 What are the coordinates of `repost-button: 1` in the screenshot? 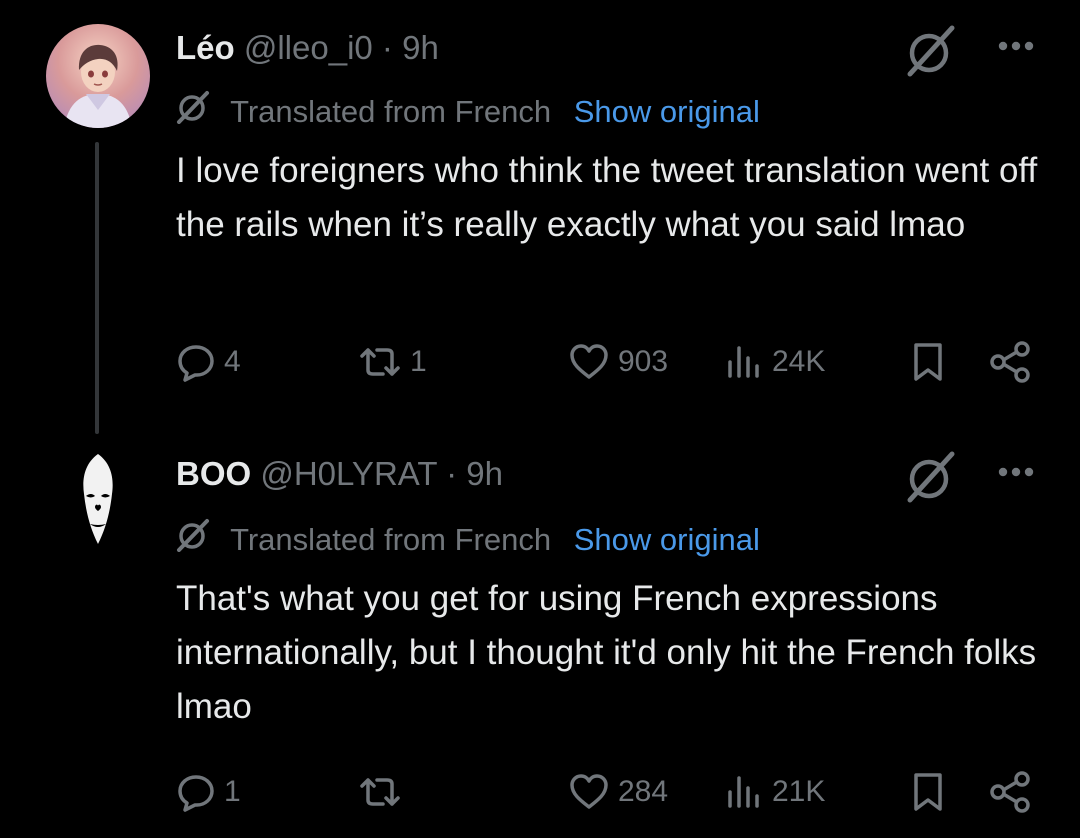 It's located at (392, 362).